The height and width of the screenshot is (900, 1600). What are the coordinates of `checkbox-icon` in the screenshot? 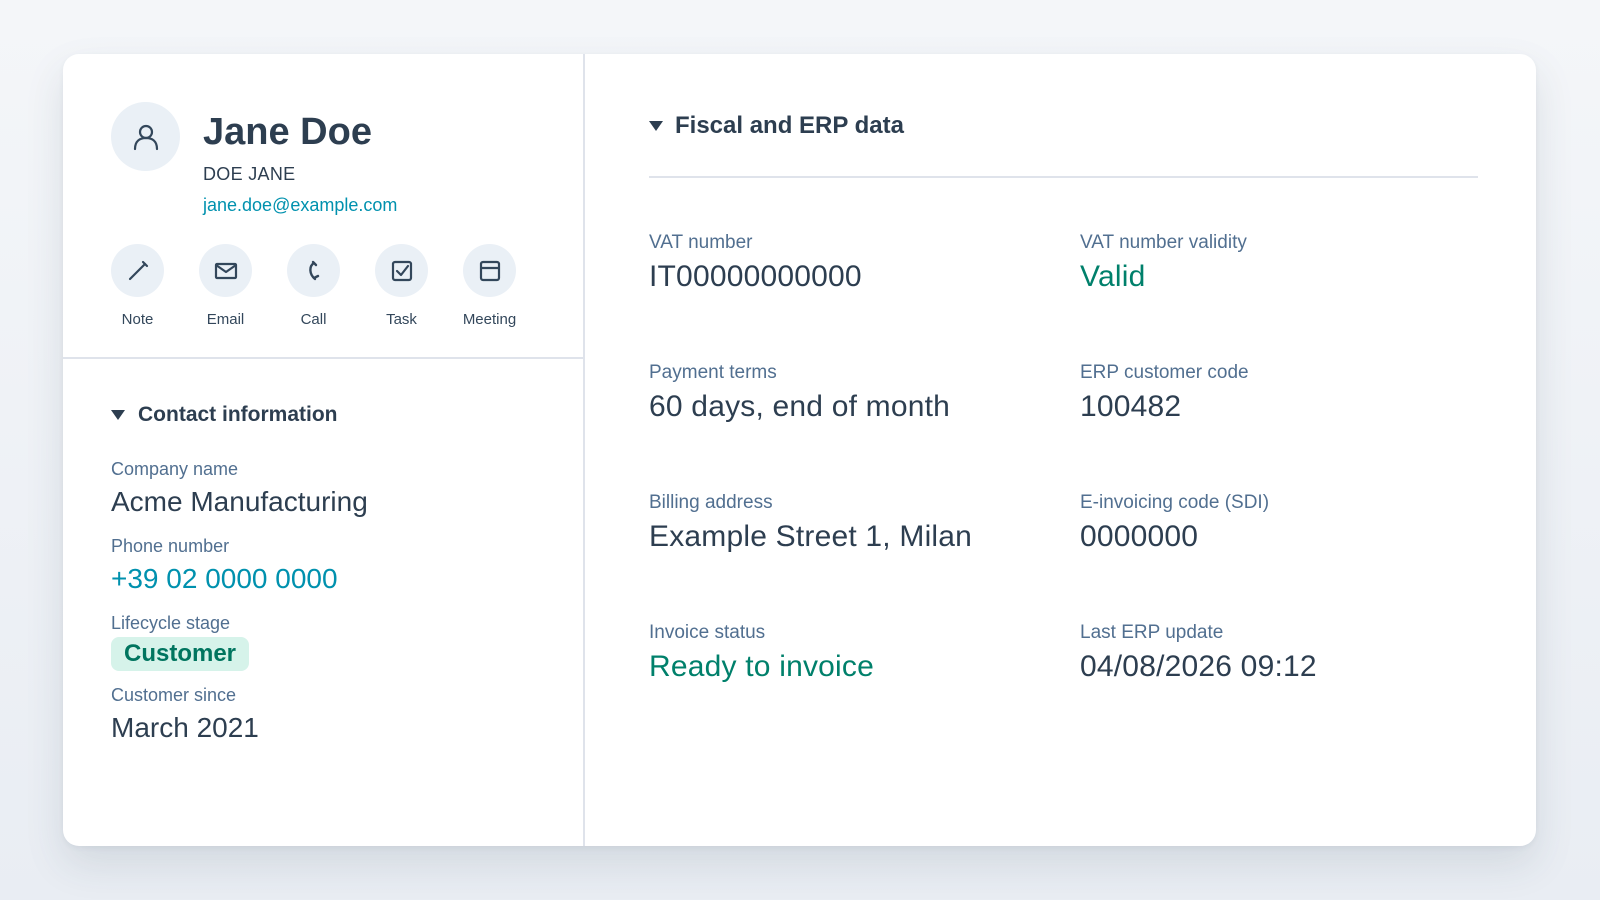 It's located at (401, 270).